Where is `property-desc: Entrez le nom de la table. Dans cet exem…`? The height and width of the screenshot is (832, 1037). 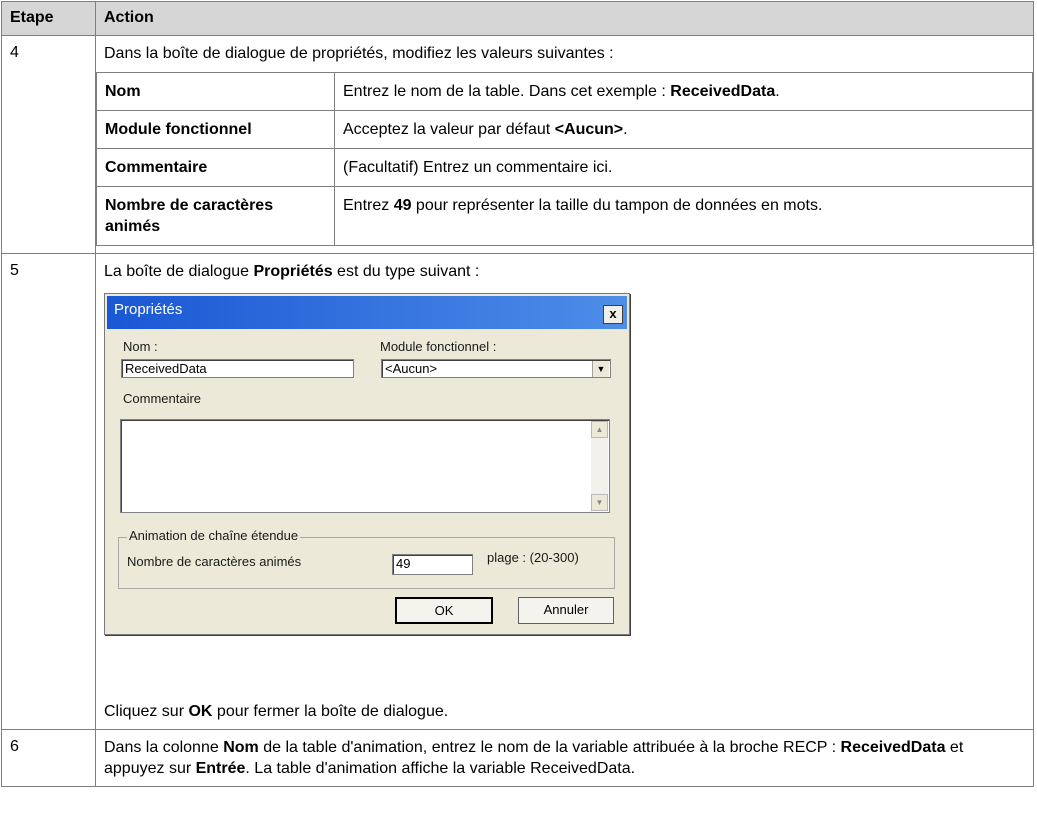
property-desc: Entrez le nom de la table. Dans cet exem… is located at coordinates (683, 91).